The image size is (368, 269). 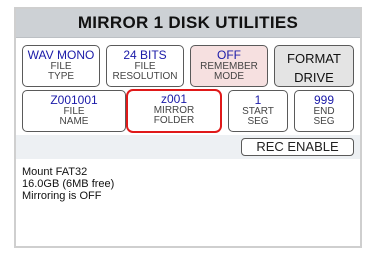 What do you see at coordinates (174, 120) in the screenshot?
I see `mirror-folder-label-2: FOLDER` at bounding box center [174, 120].